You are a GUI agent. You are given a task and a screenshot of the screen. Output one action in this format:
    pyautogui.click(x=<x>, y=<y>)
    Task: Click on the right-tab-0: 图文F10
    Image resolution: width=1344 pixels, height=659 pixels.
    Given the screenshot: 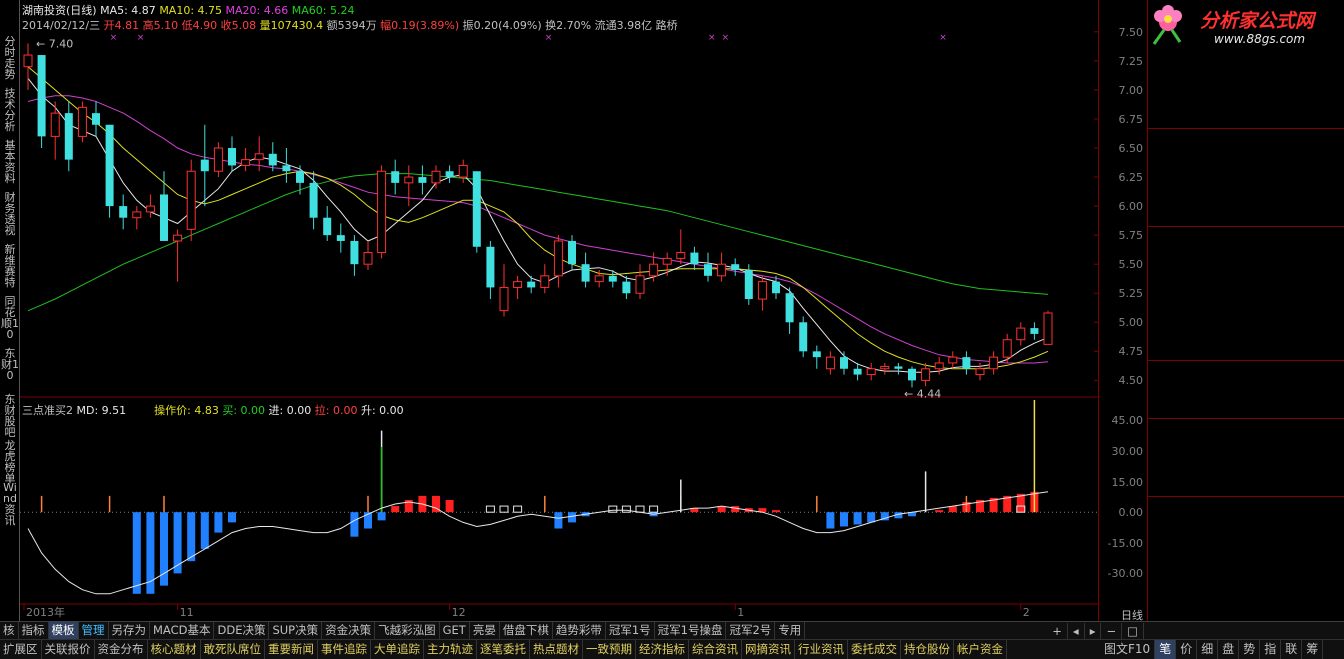 What is the action you would take?
    pyautogui.click(x=1128, y=649)
    